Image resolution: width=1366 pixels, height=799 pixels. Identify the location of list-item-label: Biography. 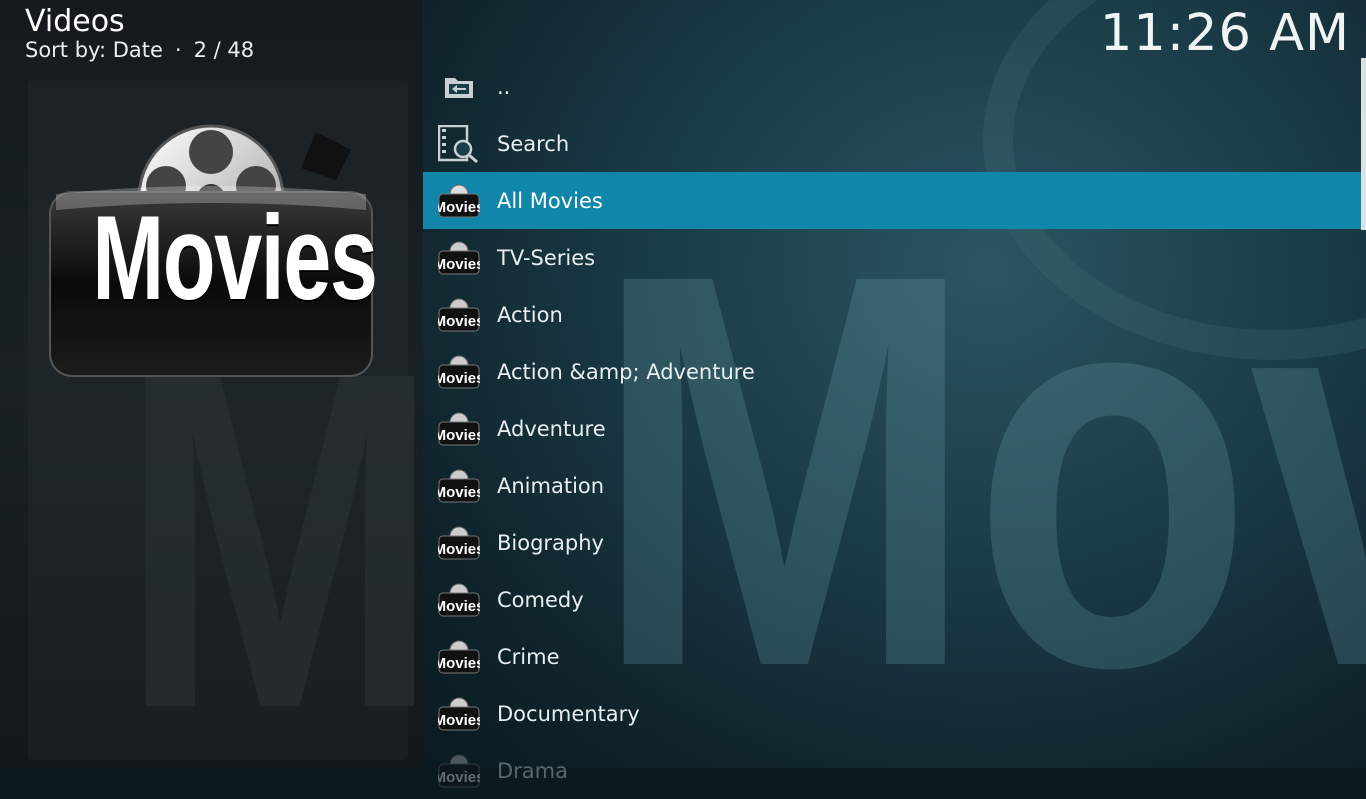
(550, 542).